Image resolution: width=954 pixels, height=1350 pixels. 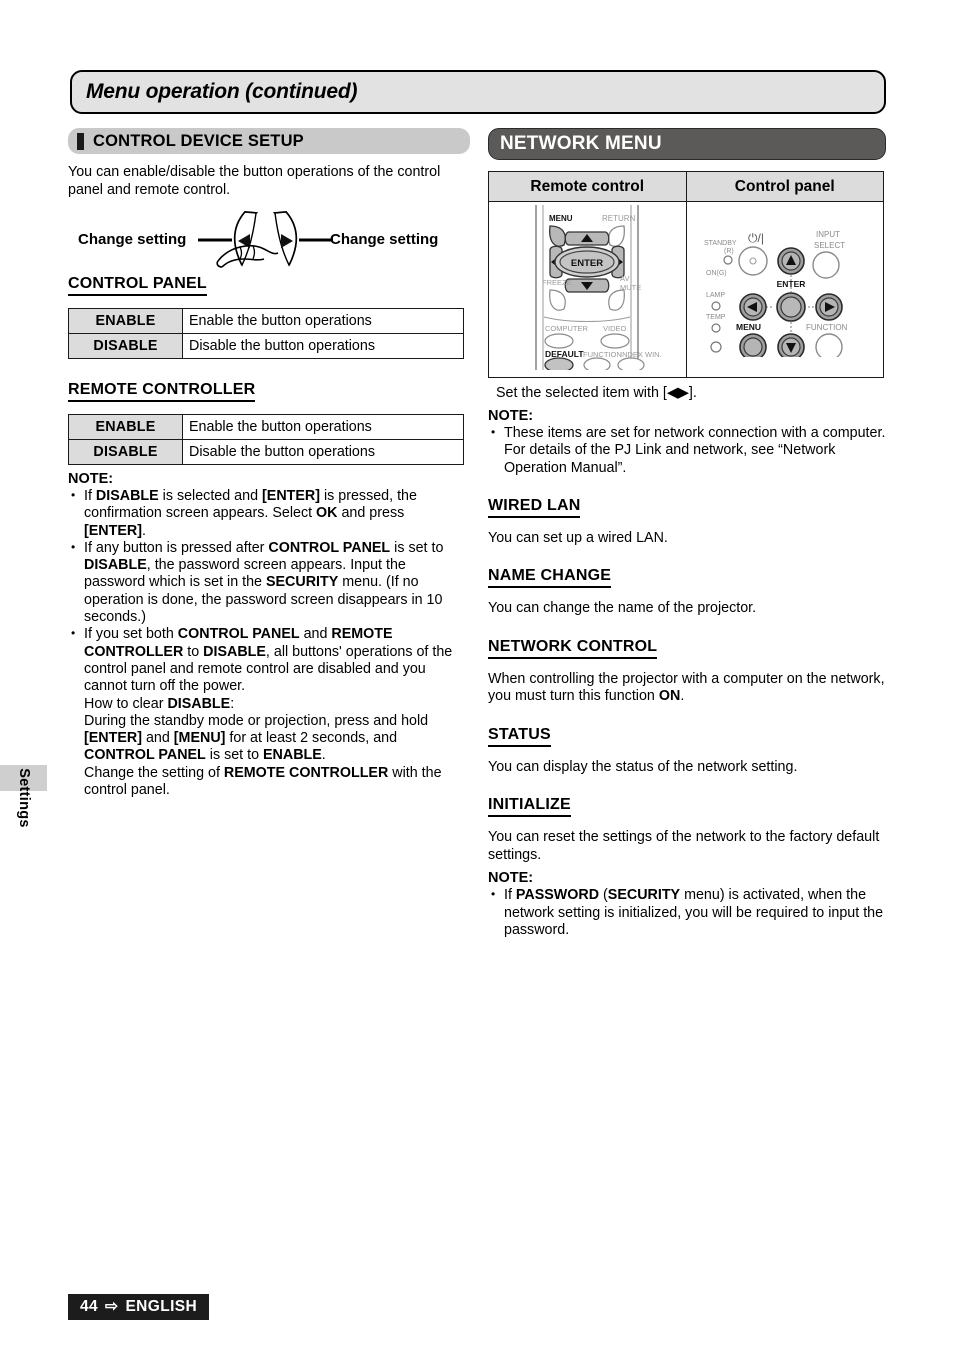 What do you see at coordinates (511, 416) in the screenshot?
I see `note-title-right-top: NOTE:` at bounding box center [511, 416].